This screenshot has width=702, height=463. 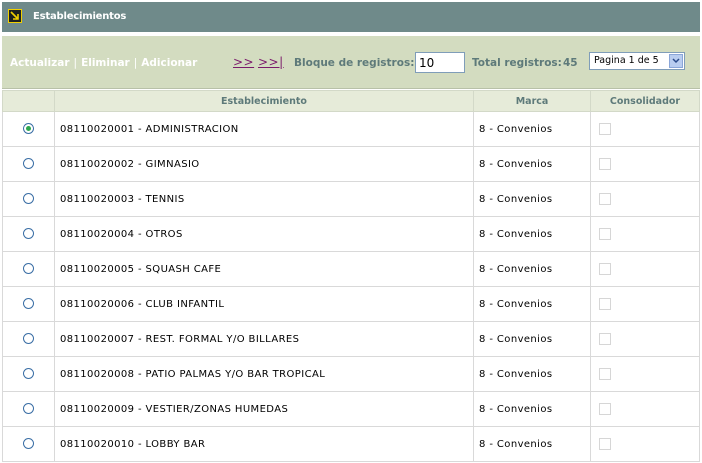 I want to click on header-row: Establecimiento Marca Consolidador, so click(x=351, y=101).